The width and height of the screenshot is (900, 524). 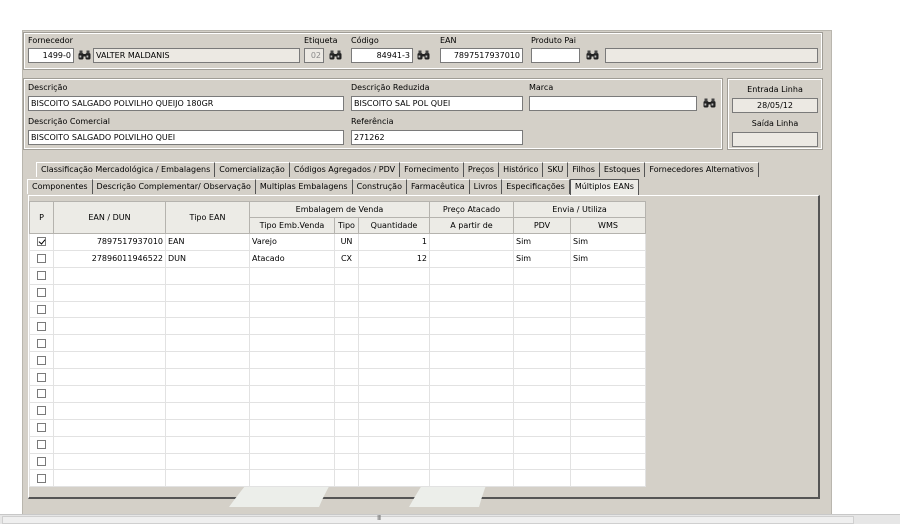 I want to click on col-tipo-header: Tipo, so click(x=346, y=225).